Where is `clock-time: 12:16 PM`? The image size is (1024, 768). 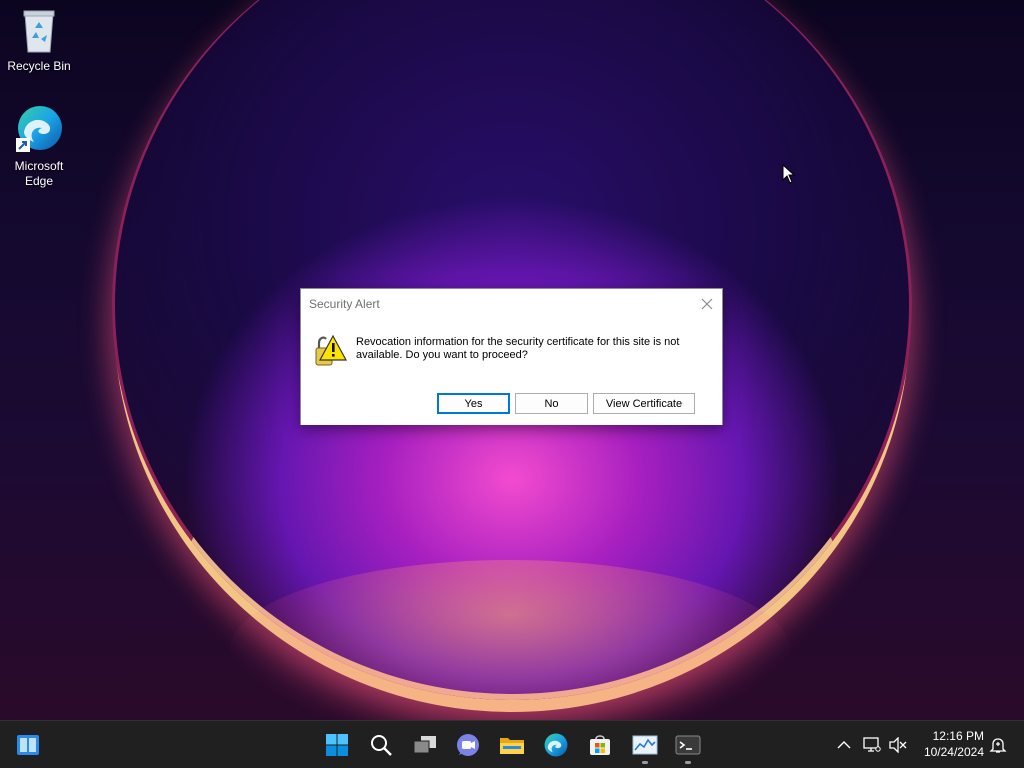 clock-time: 12:16 PM is located at coordinates (958, 736).